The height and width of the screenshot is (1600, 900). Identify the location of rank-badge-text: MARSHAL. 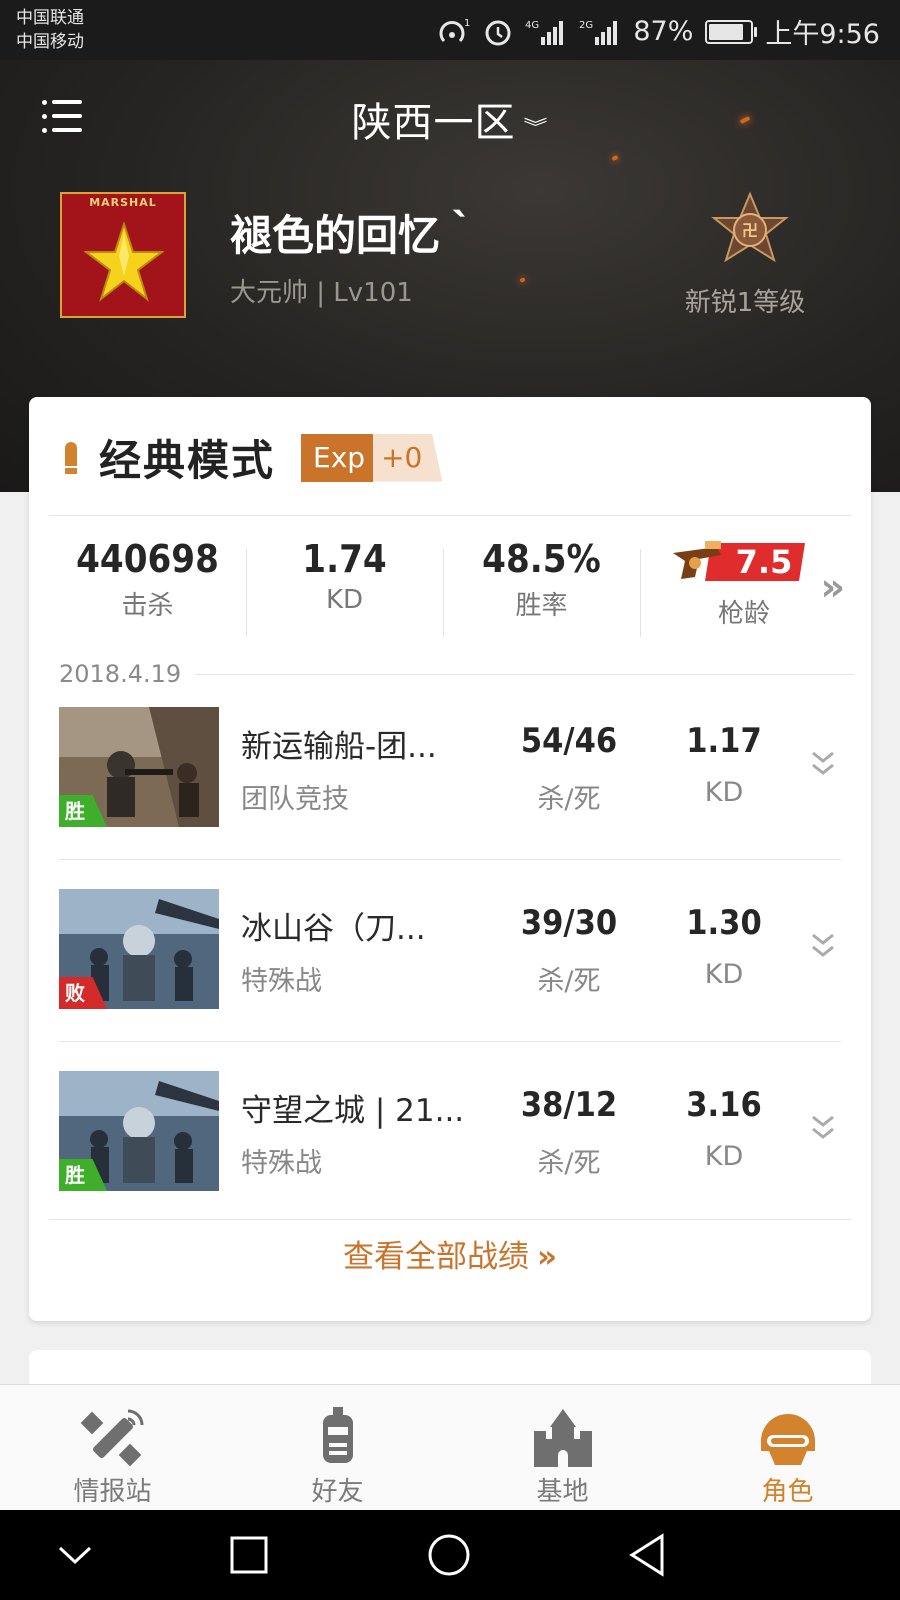
(123, 202).